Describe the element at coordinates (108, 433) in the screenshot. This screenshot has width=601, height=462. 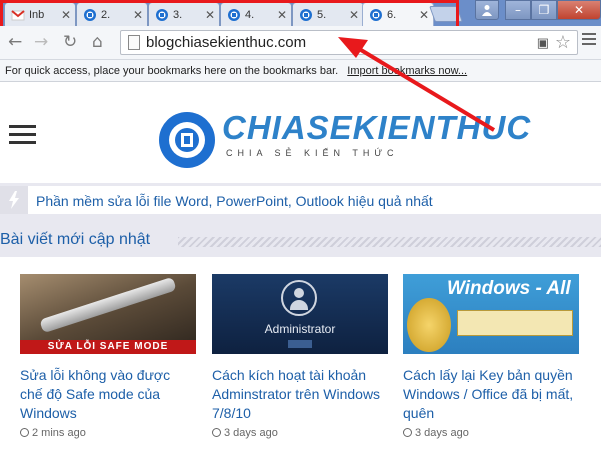
I see `post-time: 2 mins ago` at that location.